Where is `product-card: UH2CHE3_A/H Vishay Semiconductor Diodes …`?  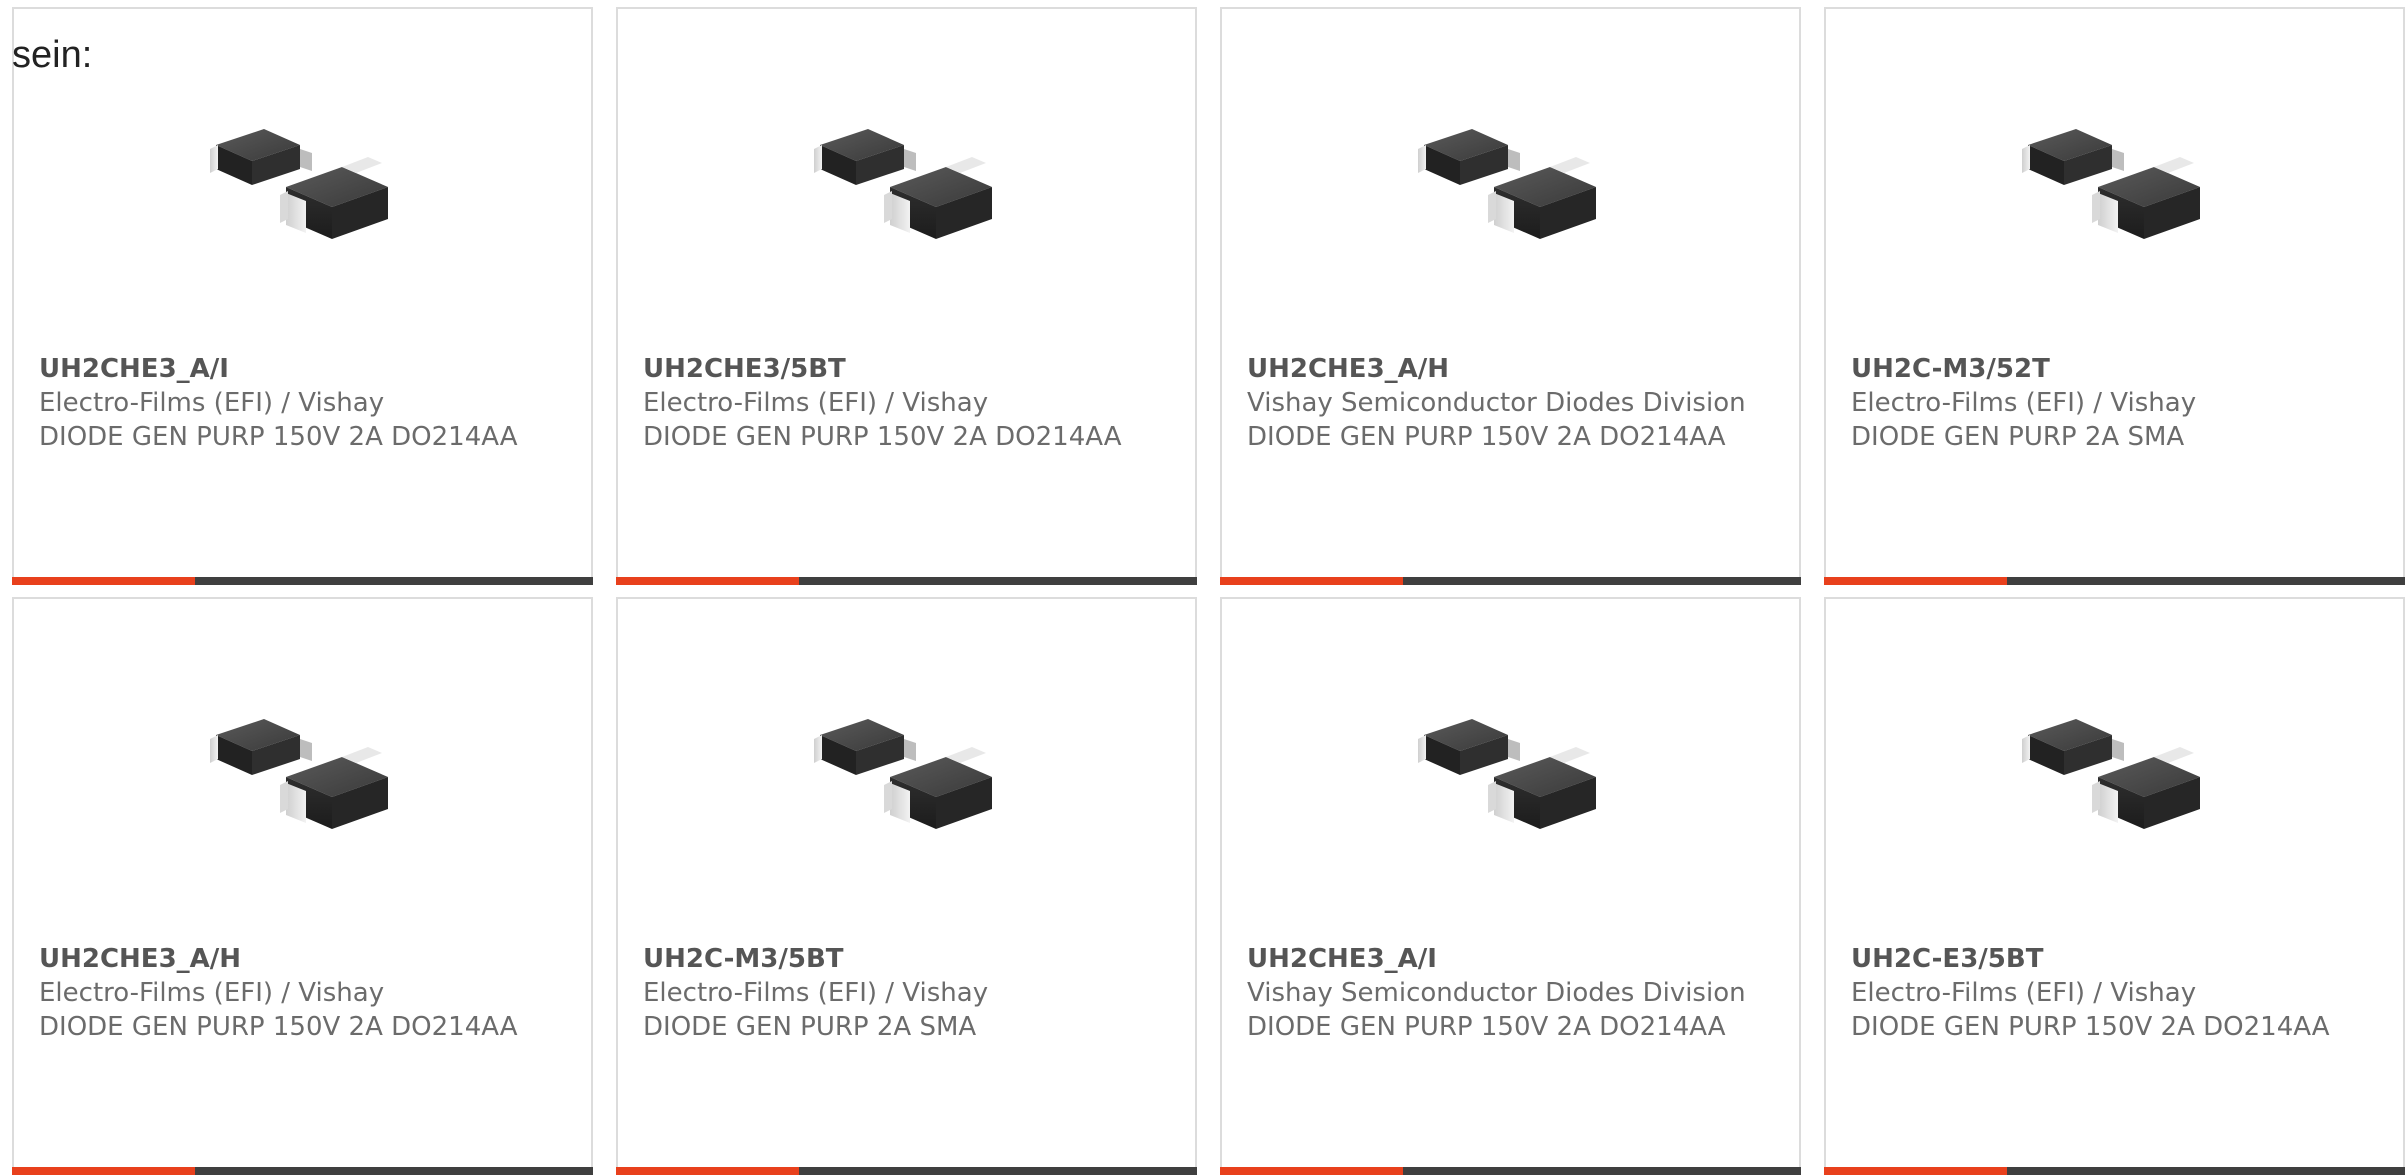 product-card: UH2CHE3_A/H Vishay Semiconductor Diodes … is located at coordinates (1510, 296).